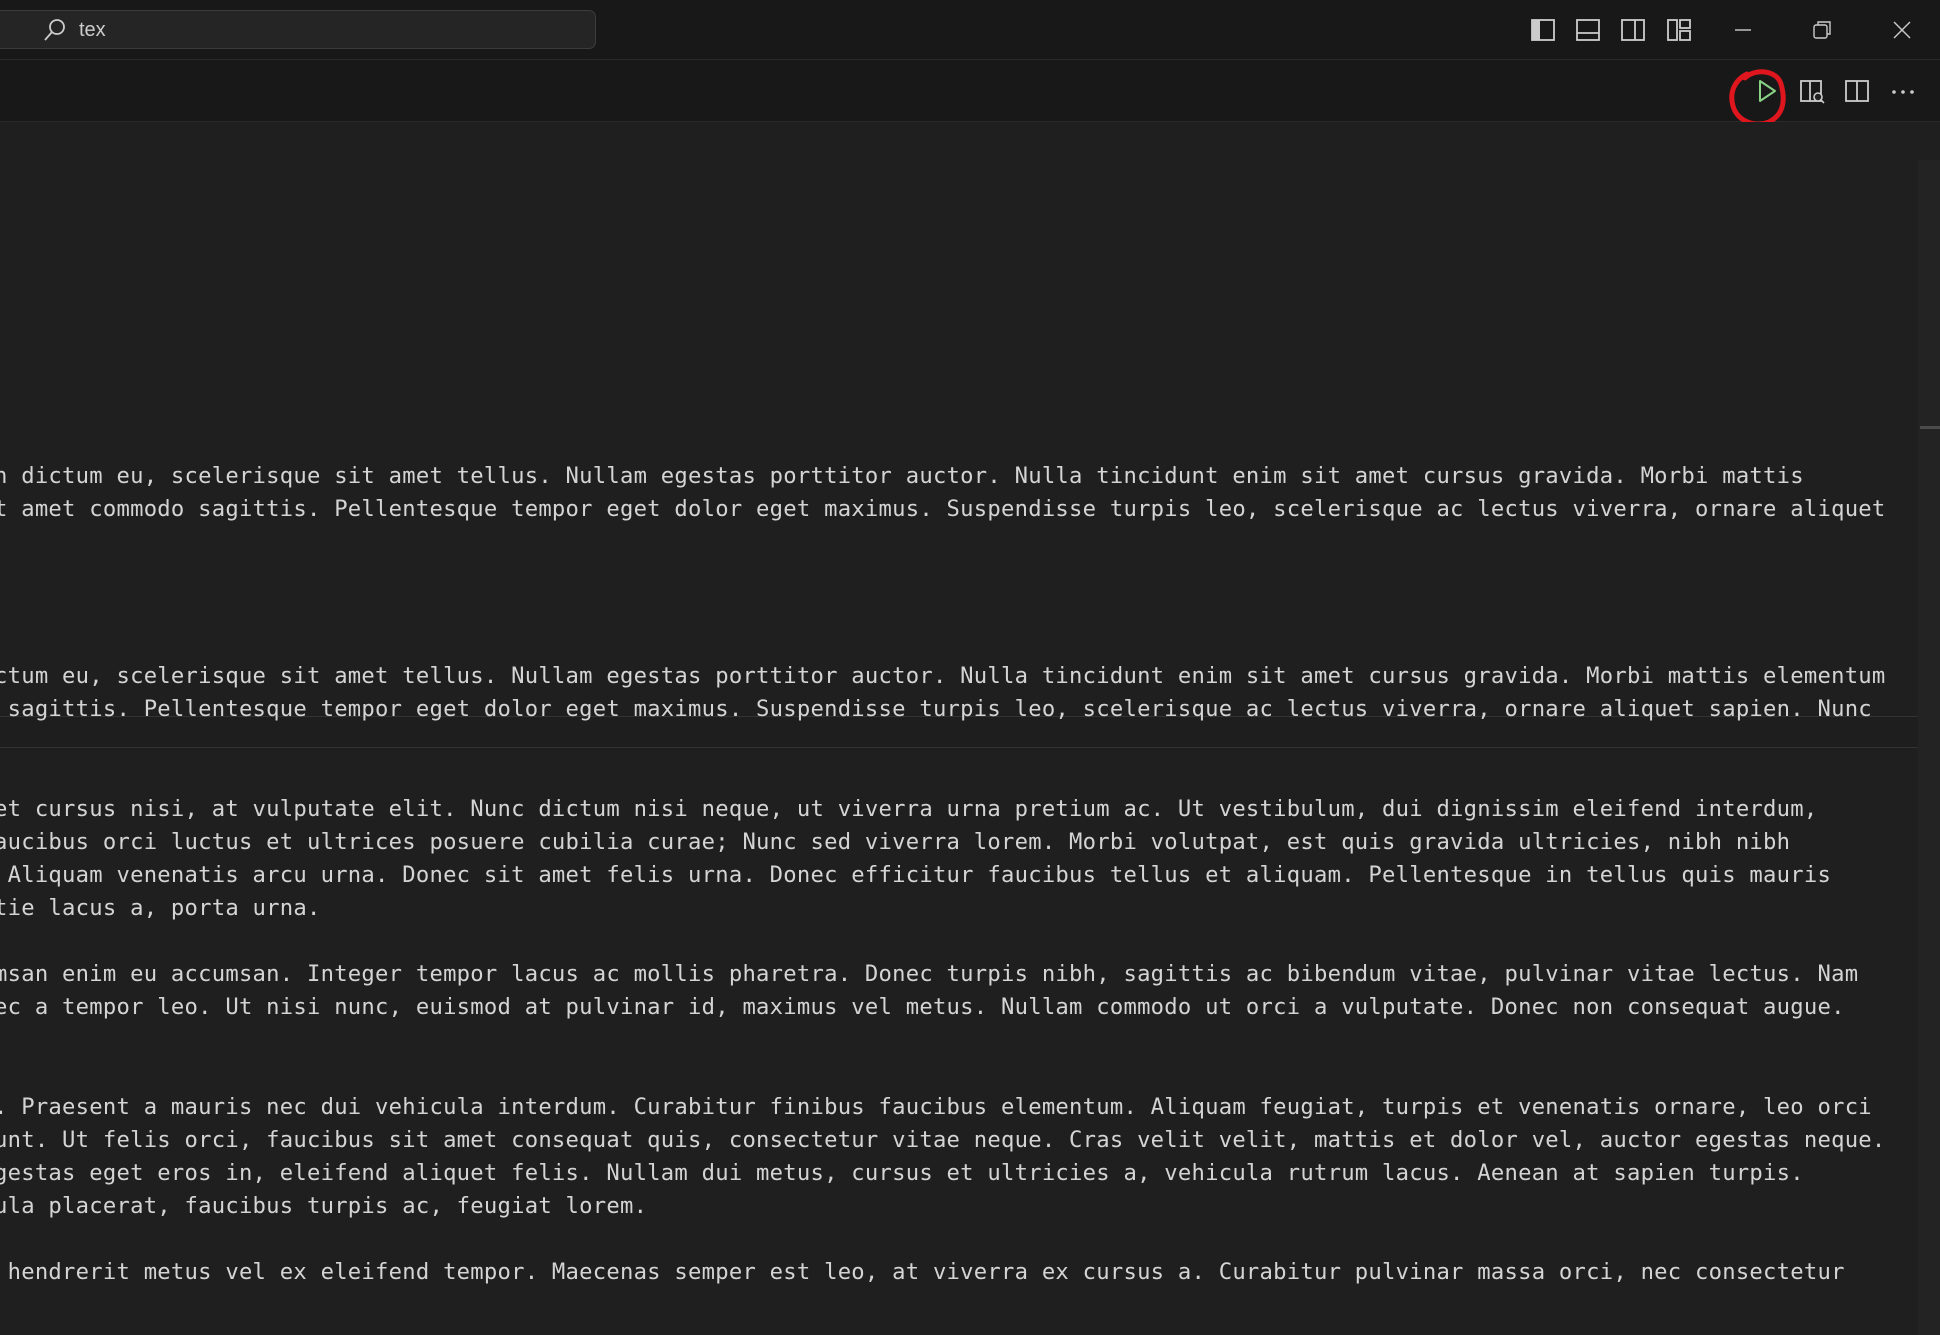 The width and height of the screenshot is (1940, 1335). Describe the element at coordinates (1902, 30) in the screenshot. I see `close-icon` at that location.